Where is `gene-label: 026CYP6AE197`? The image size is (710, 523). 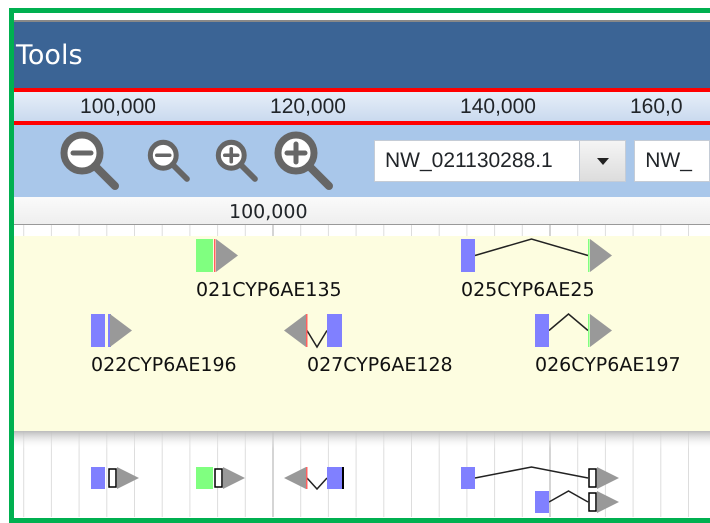 gene-label: 026CYP6AE197 is located at coordinates (608, 365).